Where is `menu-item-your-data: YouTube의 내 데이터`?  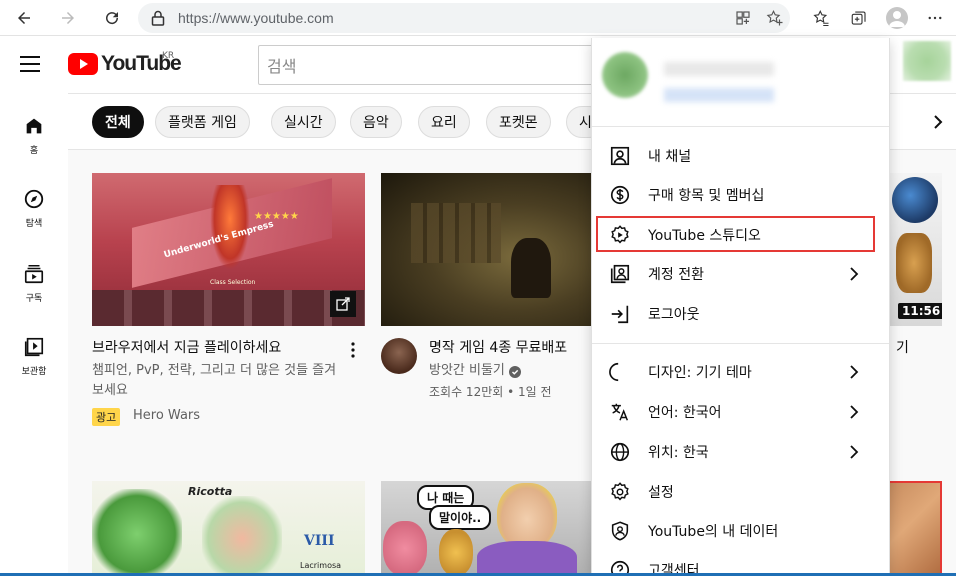
menu-item-your-data: YouTube의 내 데이터 is located at coordinates (740, 531).